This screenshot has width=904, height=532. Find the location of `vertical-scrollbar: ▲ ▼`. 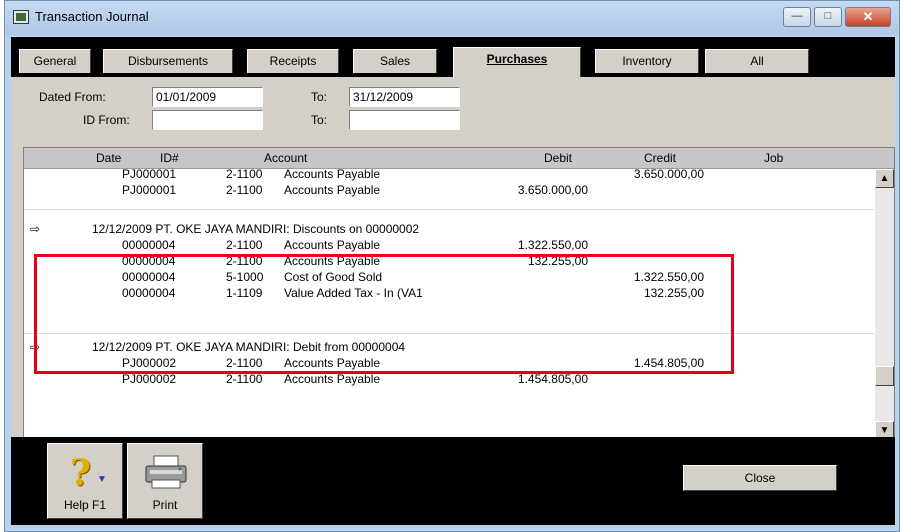

vertical-scrollbar: ▲ ▼ is located at coordinates (884, 304).